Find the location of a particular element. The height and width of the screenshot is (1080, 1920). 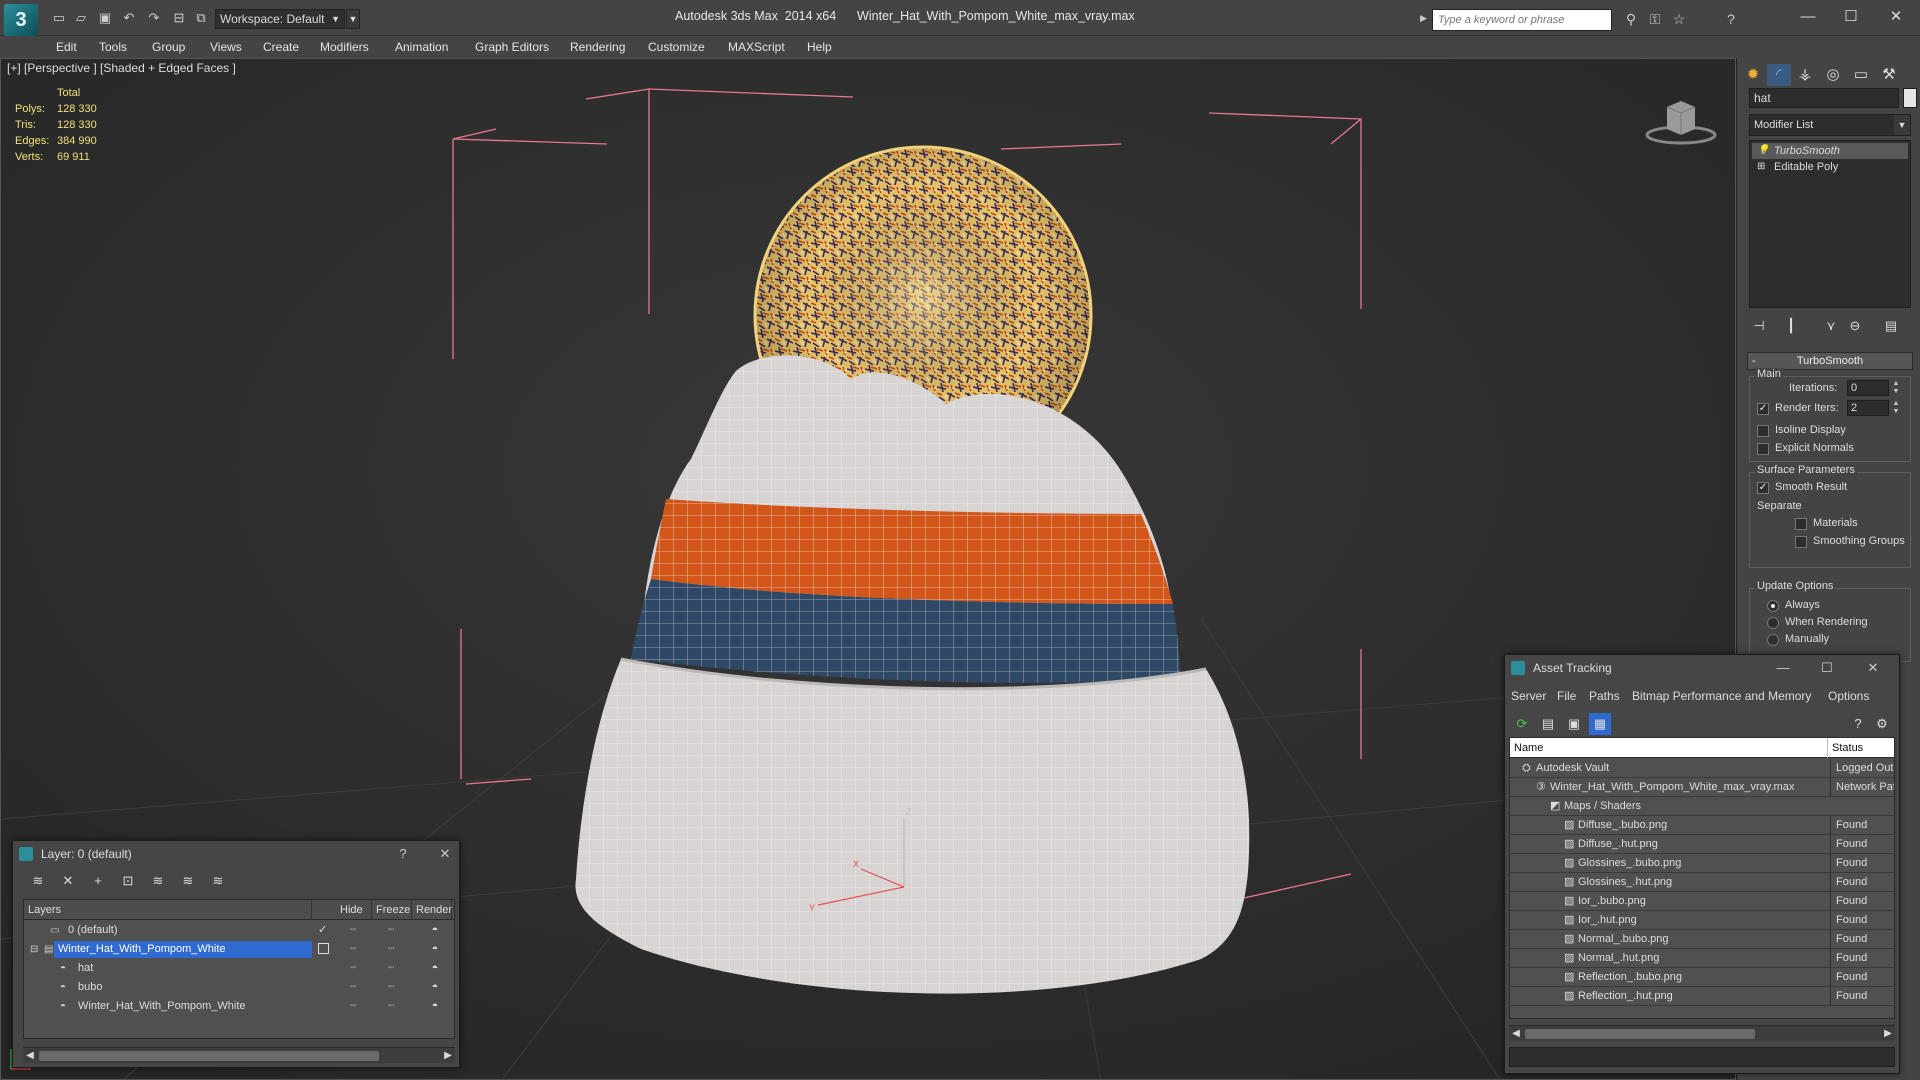

current-layer-box-icon is located at coordinates (323, 948).